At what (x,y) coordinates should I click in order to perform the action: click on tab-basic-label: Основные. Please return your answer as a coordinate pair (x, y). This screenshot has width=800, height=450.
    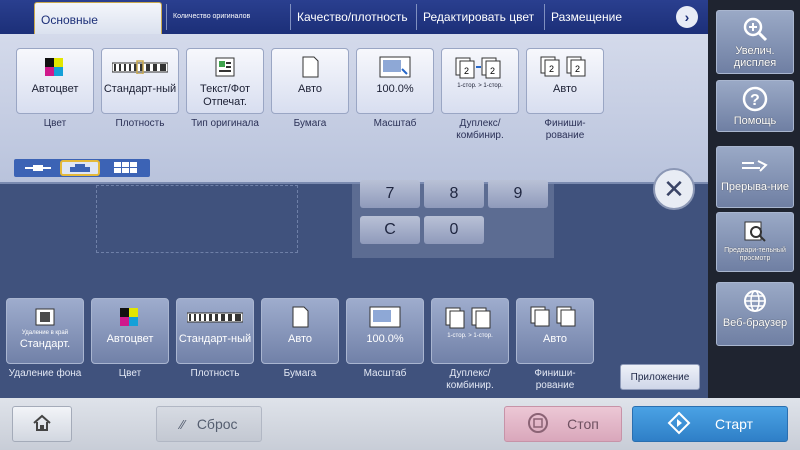
    Looking at the image, I should click on (69, 19).